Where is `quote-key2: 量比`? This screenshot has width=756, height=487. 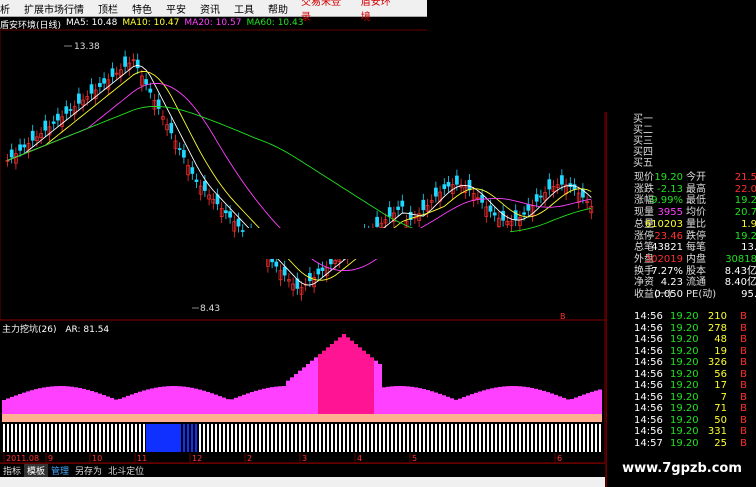
quote-key2: 量比 is located at coordinates (696, 224).